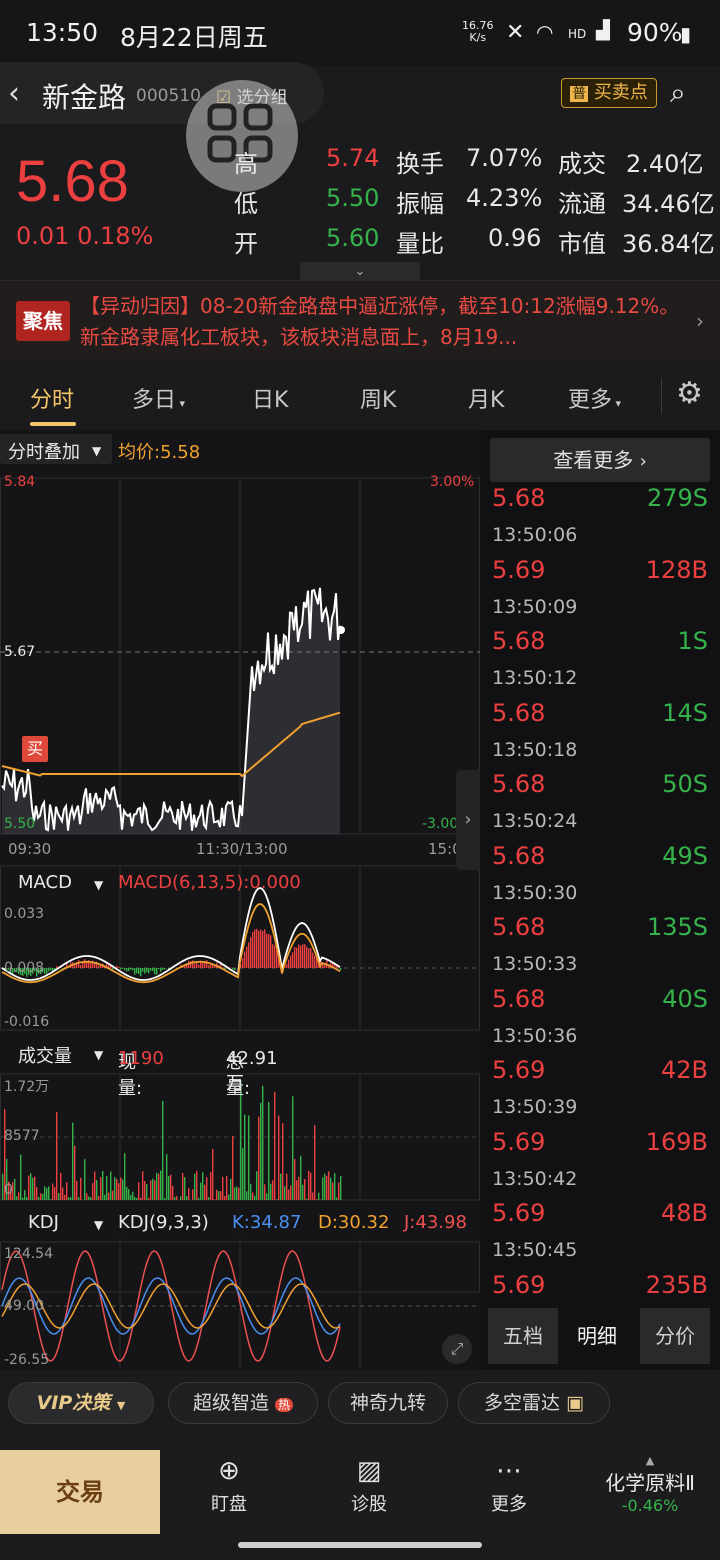  What do you see at coordinates (369, 1491) in the screenshot?
I see `nav-diagnose: ▨ 诊股` at bounding box center [369, 1491].